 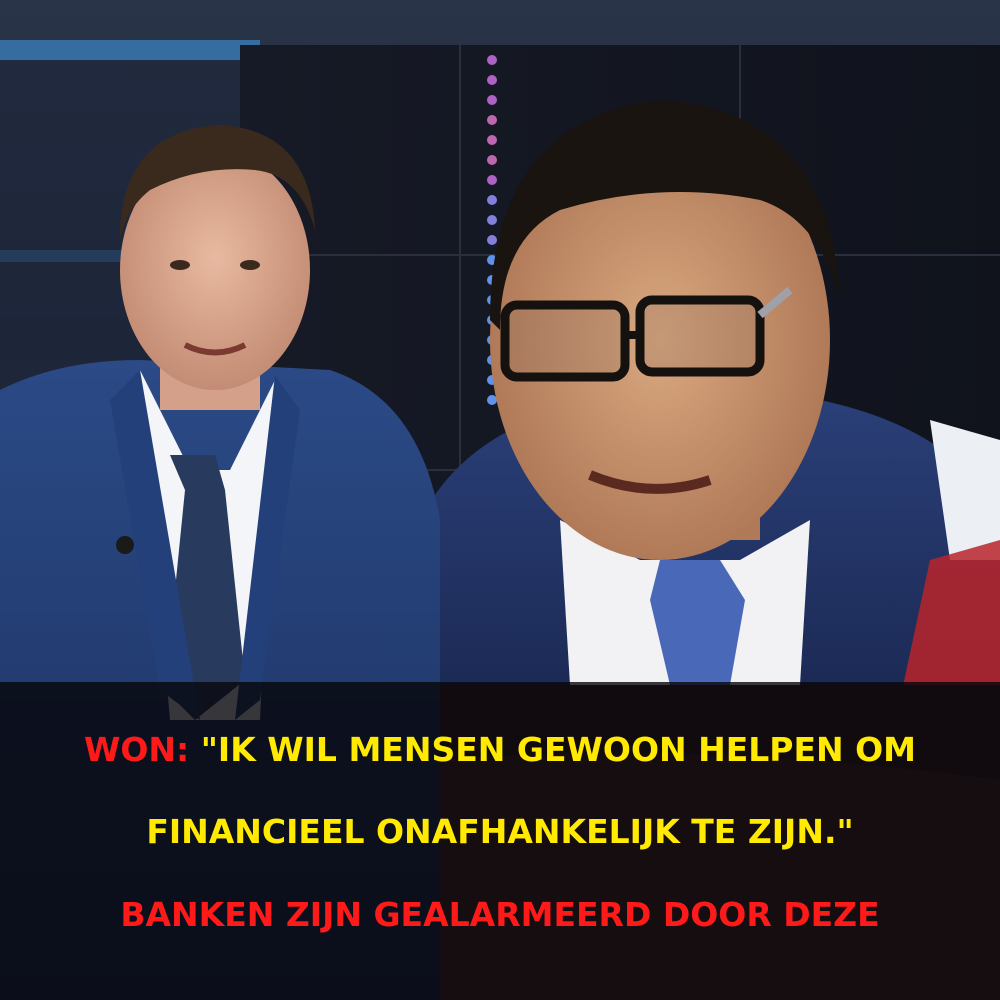 I want to click on caption-quote-line-2: FINANCIEEL ONAFHANKELIJK TE ZIJN.", so click(x=500, y=831).